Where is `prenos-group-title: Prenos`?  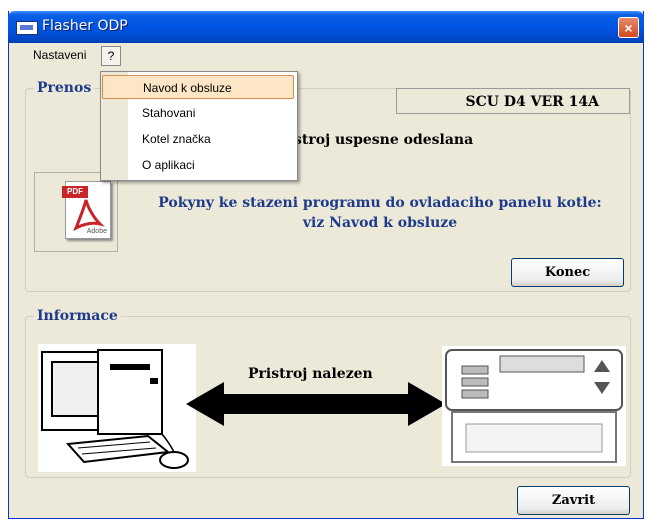 prenos-group-title: Prenos is located at coordinates (64, 88).